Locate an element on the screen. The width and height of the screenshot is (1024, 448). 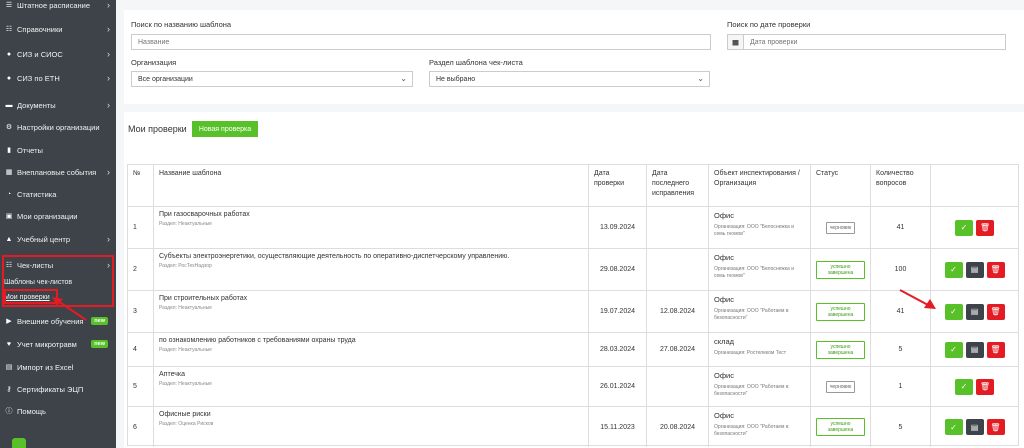
sidebar-item-events: ▦ Внеплановые события › is located at coordinates (58, 172).